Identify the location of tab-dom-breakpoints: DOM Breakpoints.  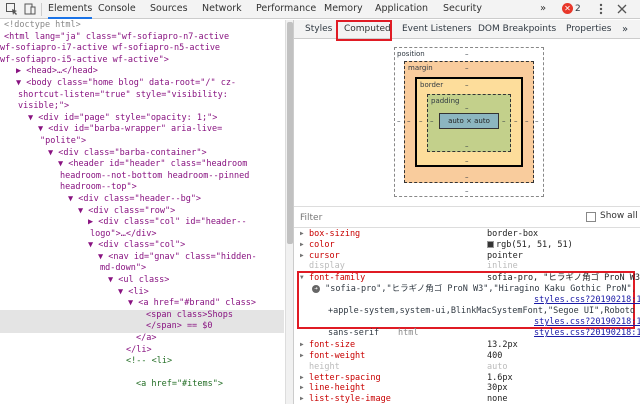
(517, 29).